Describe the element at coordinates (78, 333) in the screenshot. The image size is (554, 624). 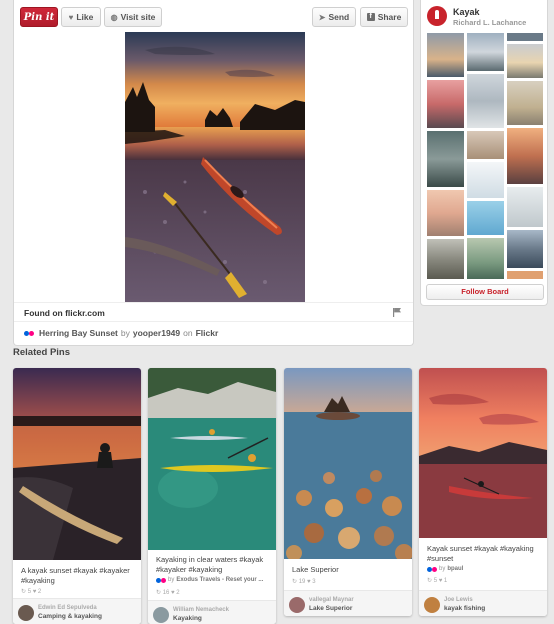
I see `pin-title: Herring Bay Sunset` at that location.